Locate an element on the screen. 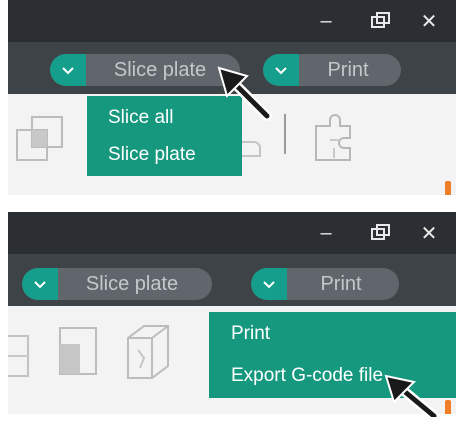 The image size is (458, 431). menu-item-print: Print is located at coordinates (332, 334).